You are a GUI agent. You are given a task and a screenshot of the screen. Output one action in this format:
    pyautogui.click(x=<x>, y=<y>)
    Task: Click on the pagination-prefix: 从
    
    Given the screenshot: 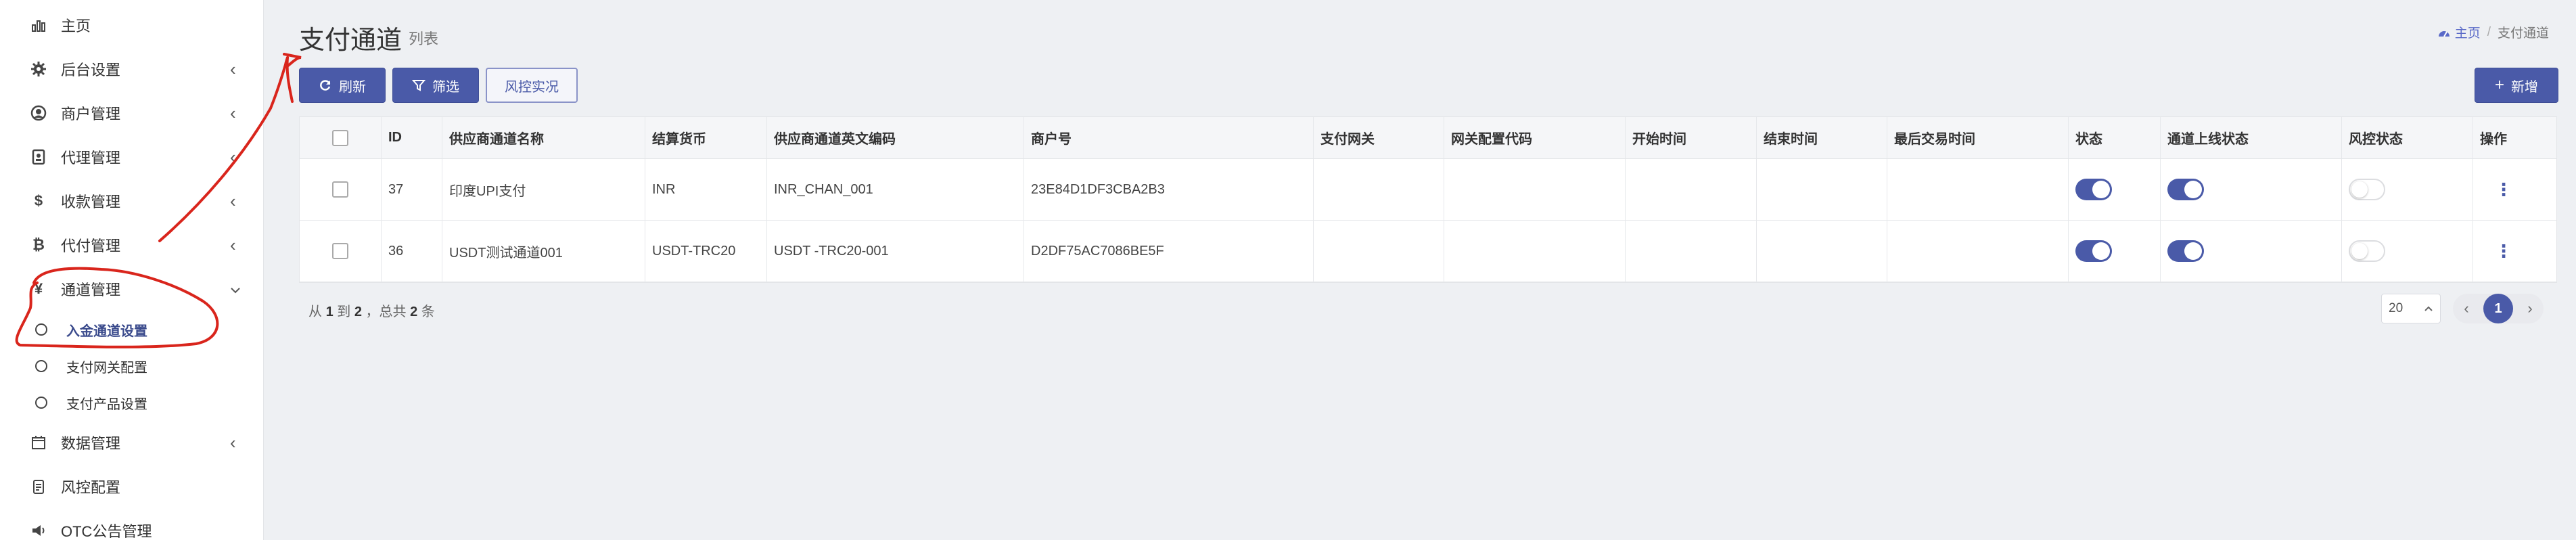 What is the action you would take?
    pyautogui.click(x=315, y=312)
    